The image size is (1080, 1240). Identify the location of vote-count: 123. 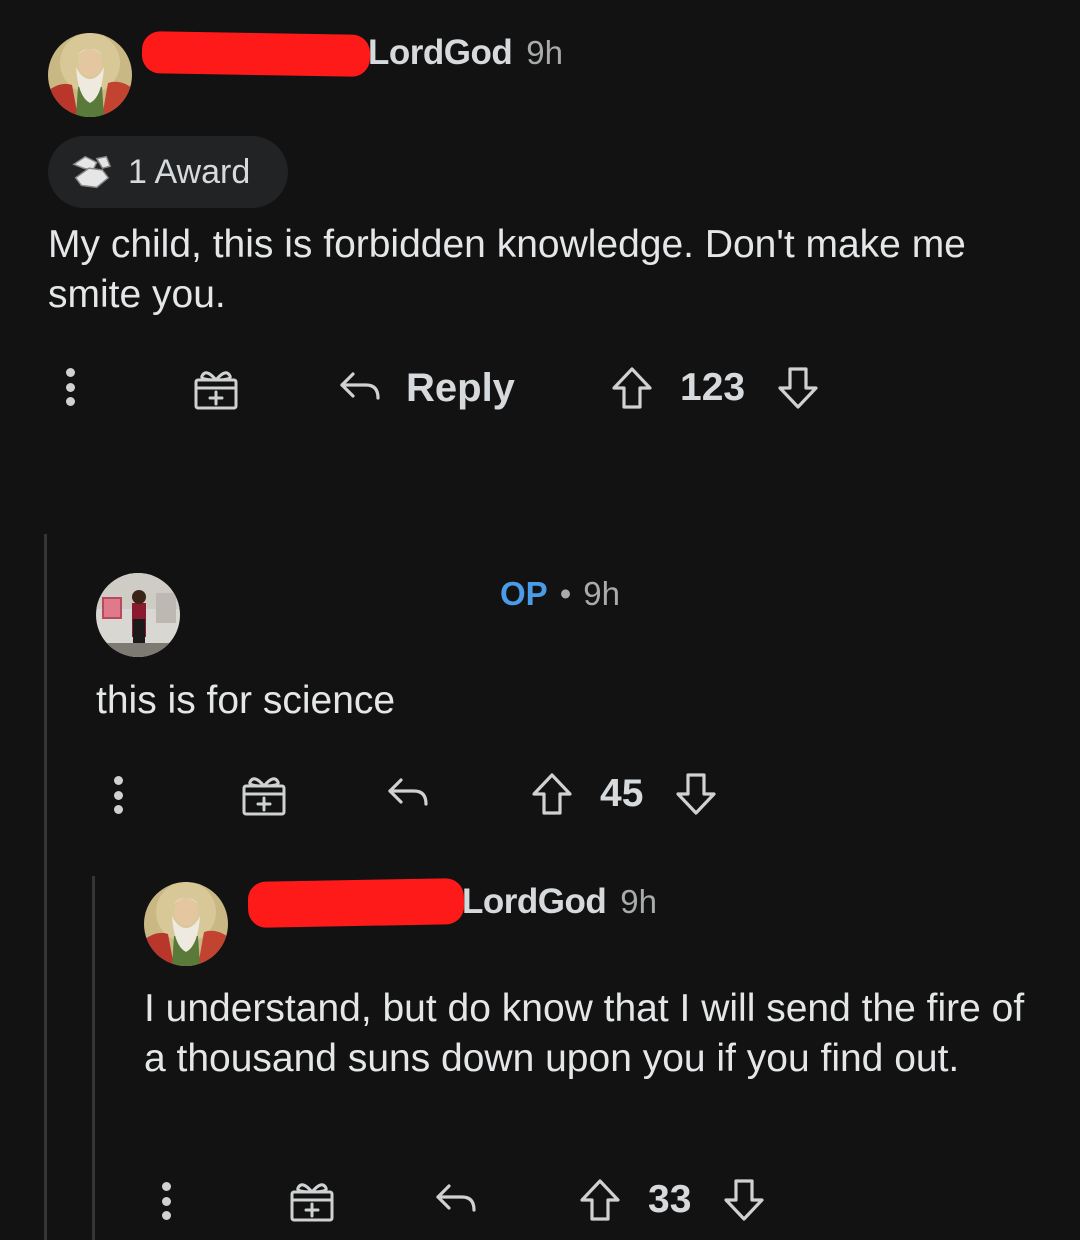
(713, 387).